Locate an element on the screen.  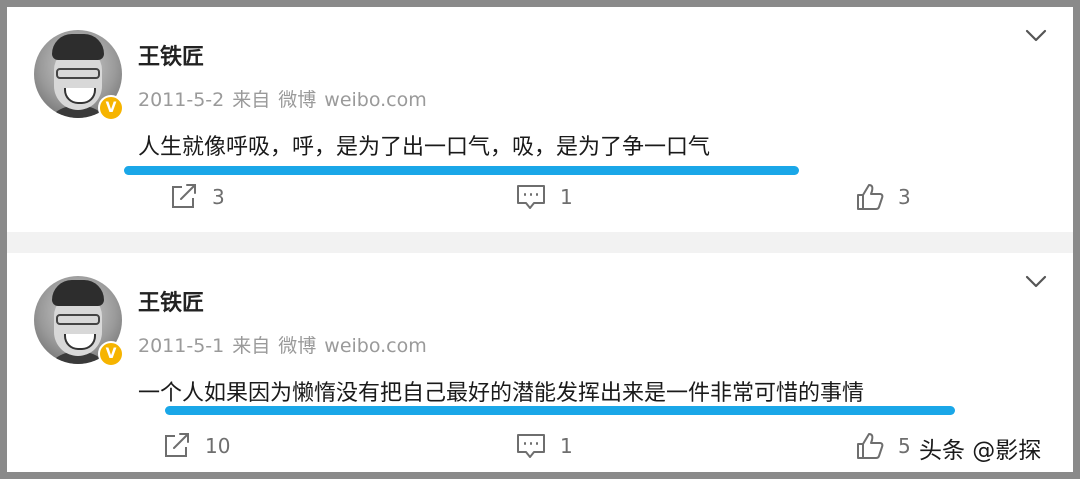
like-count: 5 is located at coordinates (904, 446).